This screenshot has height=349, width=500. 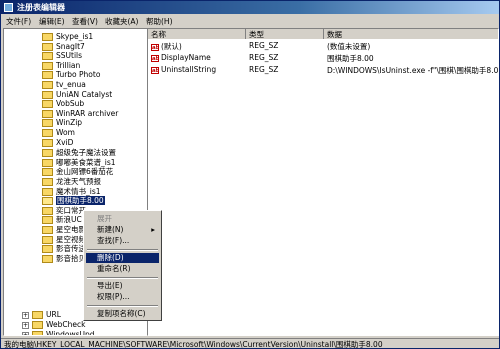 I want to click on tree-item-label: Skype_is1, so click(x=75, y=36).